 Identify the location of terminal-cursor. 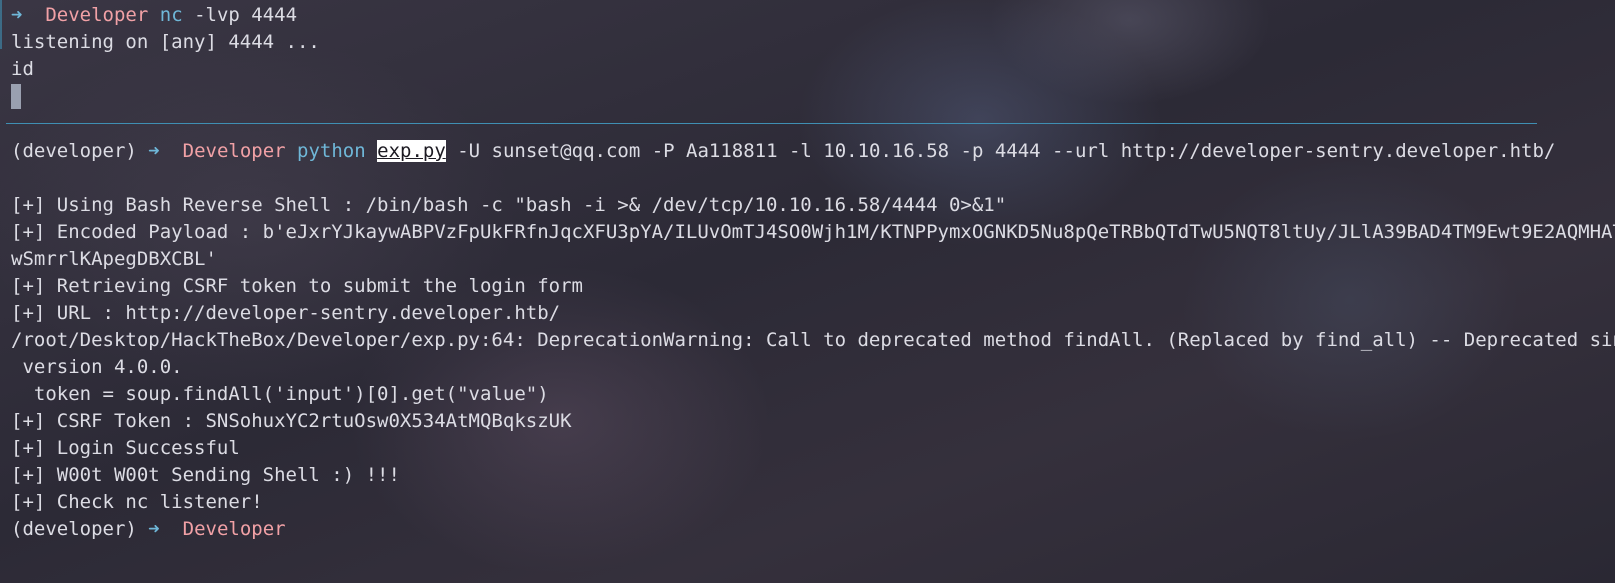
(16, 96).